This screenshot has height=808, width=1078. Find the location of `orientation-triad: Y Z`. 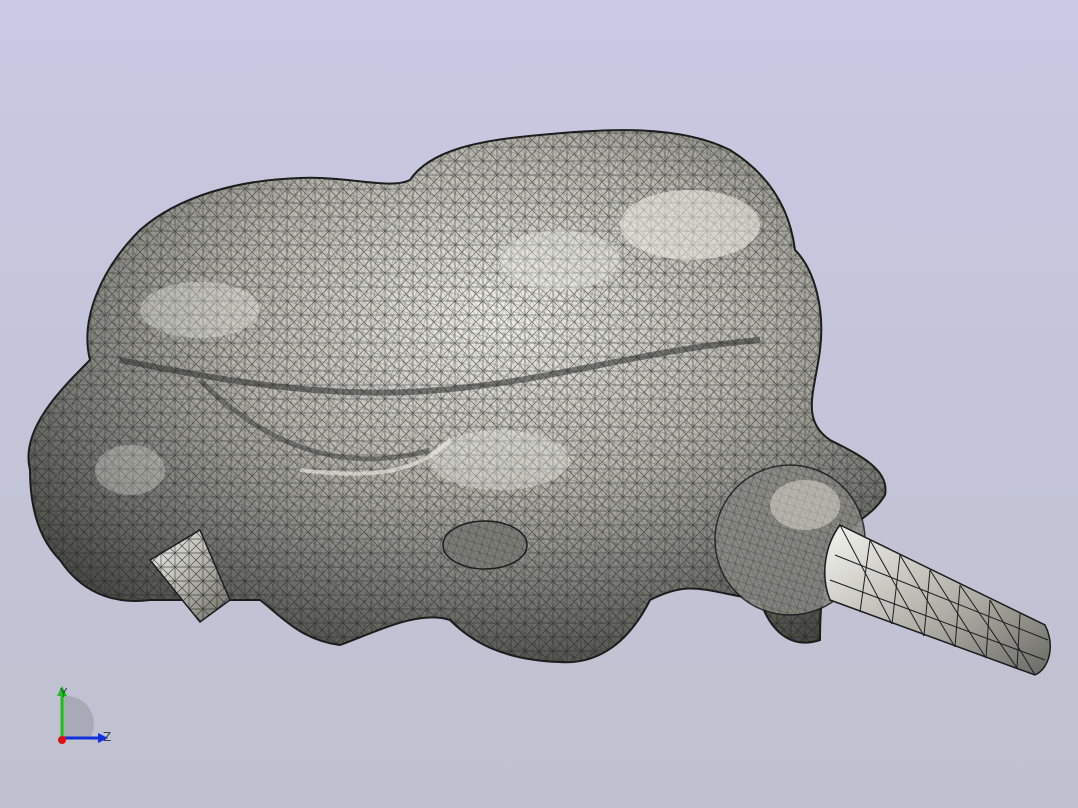

orientation-triad: Y Z is located at coordinates (85, 722).